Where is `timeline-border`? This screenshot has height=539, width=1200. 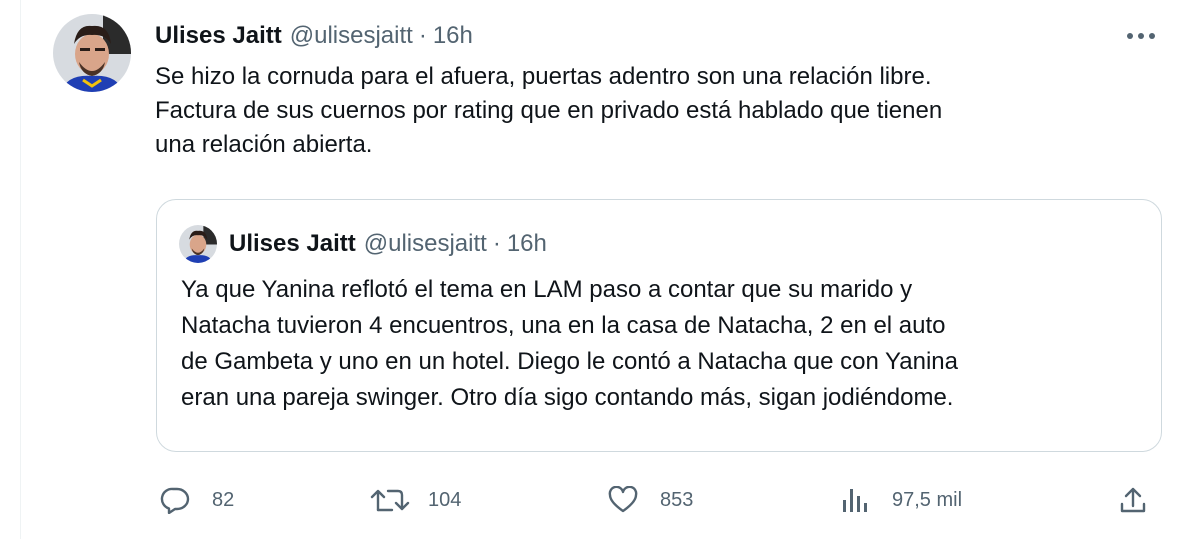 timeline-border is located at coordinates (20, 269).